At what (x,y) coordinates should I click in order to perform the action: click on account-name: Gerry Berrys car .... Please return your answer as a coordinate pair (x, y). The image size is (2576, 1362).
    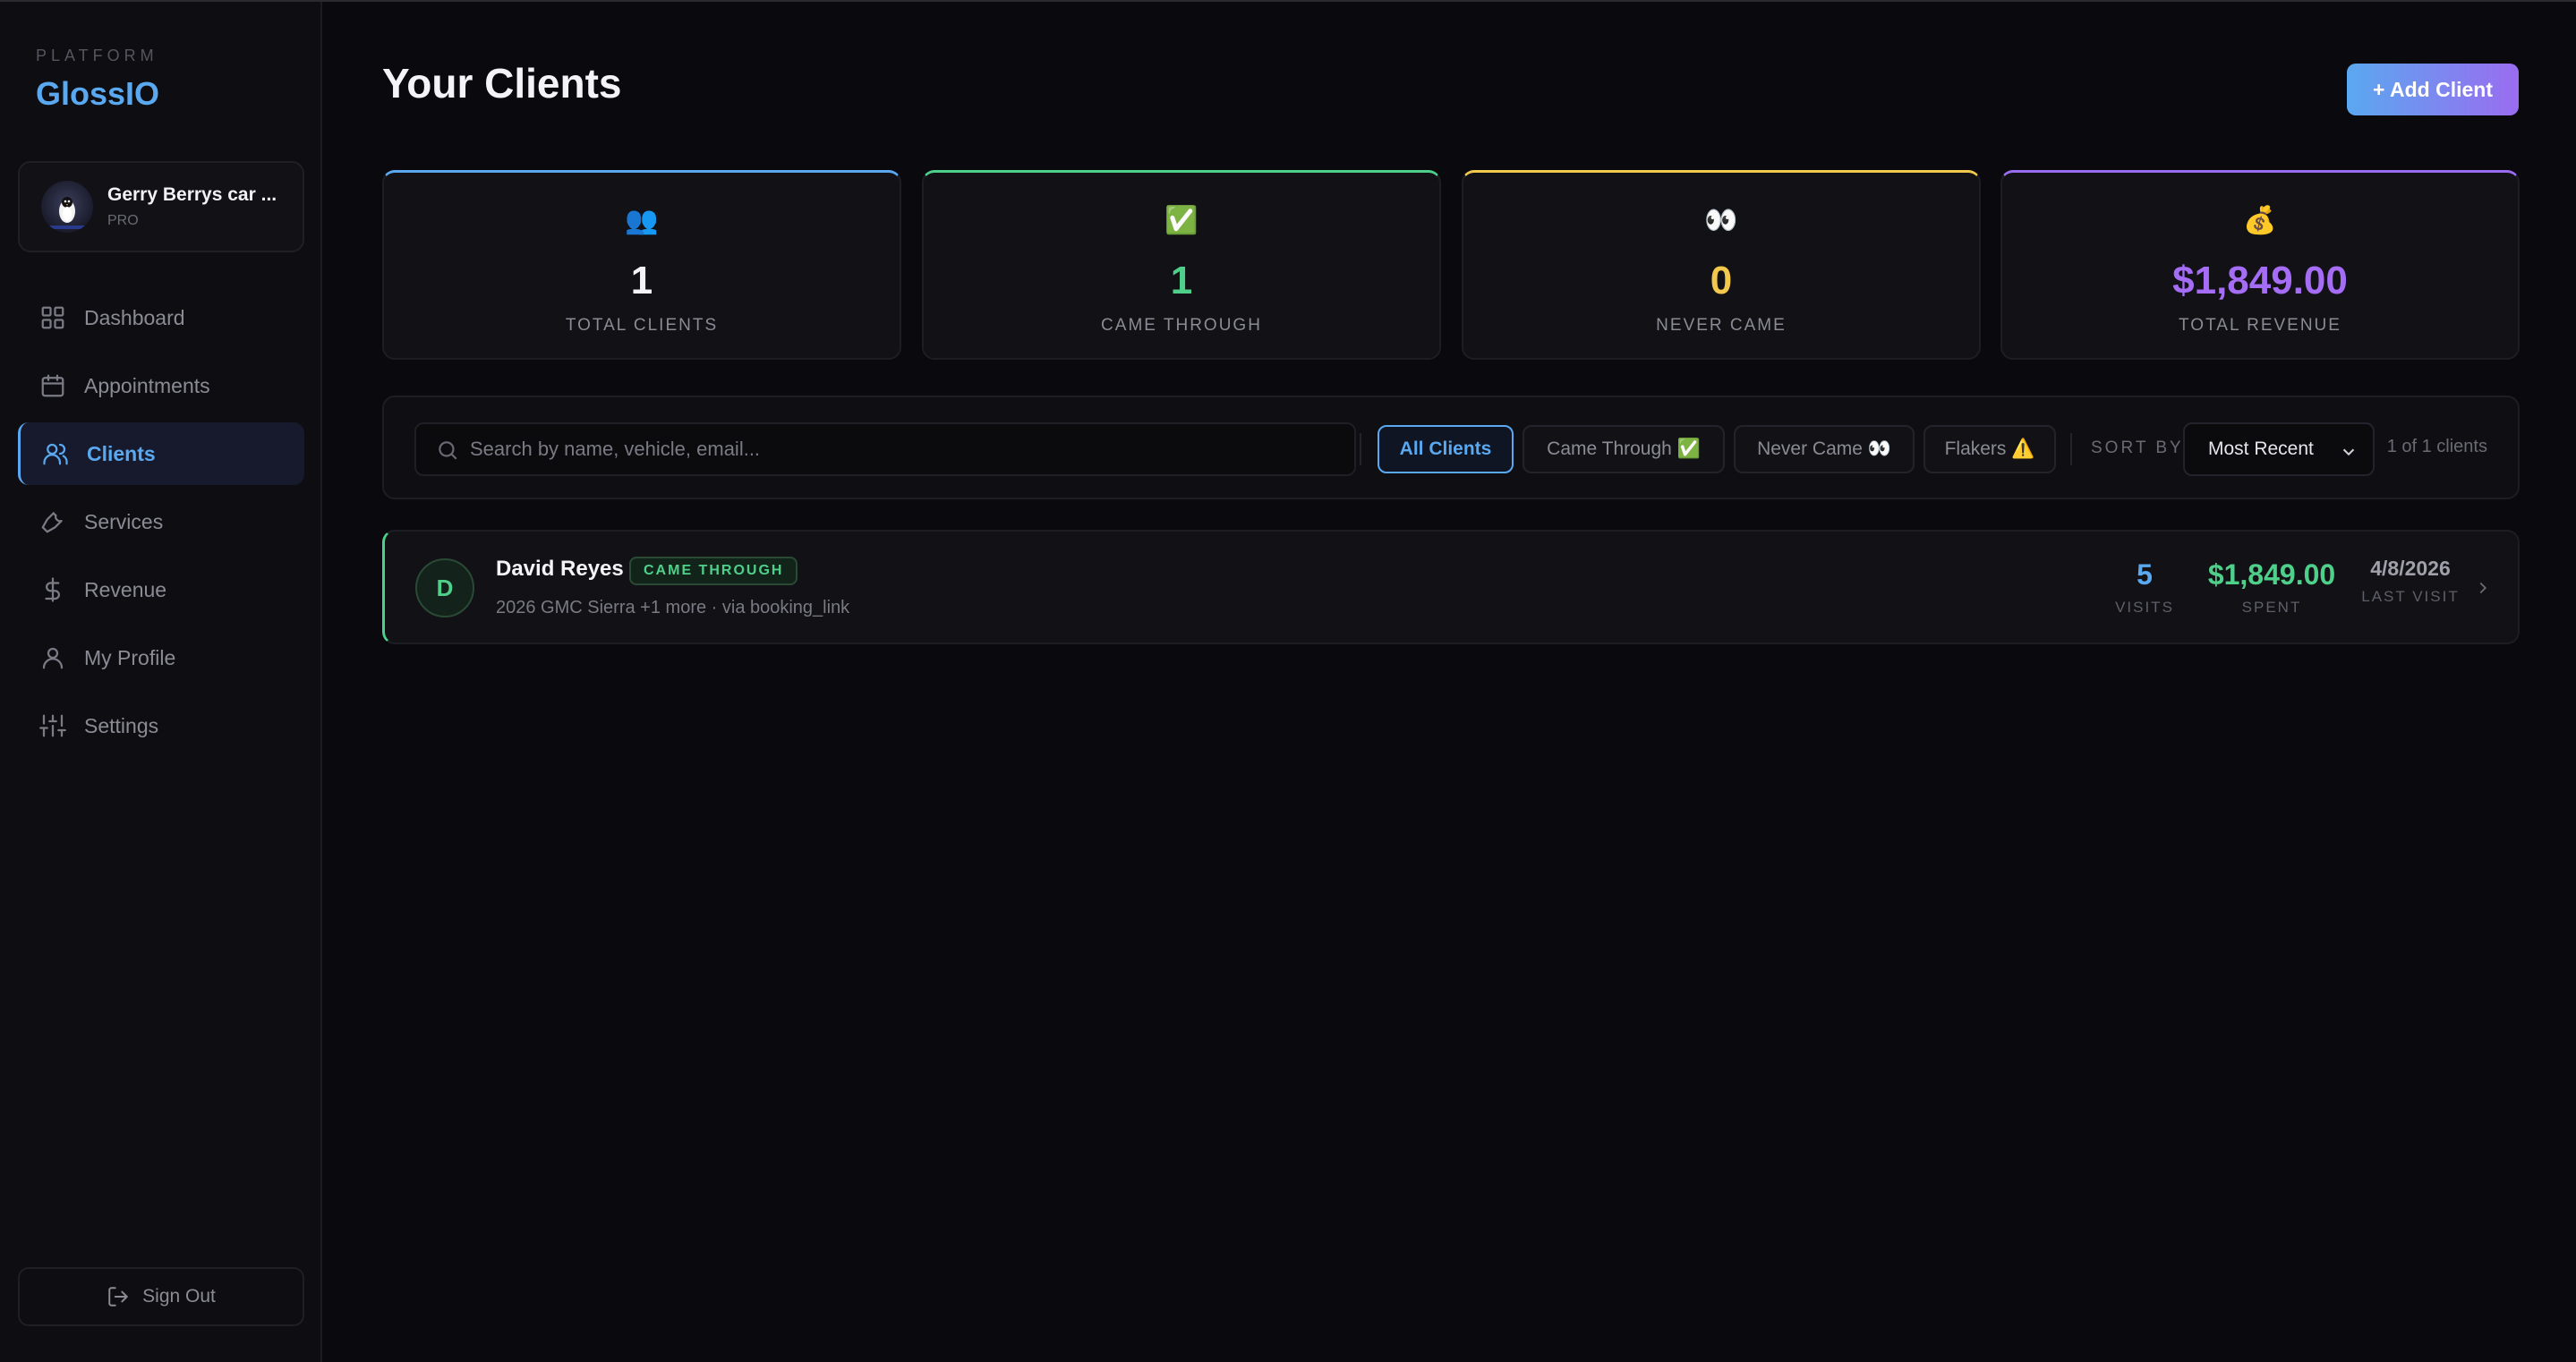
    Looking at the image, I should click on (192, 194).